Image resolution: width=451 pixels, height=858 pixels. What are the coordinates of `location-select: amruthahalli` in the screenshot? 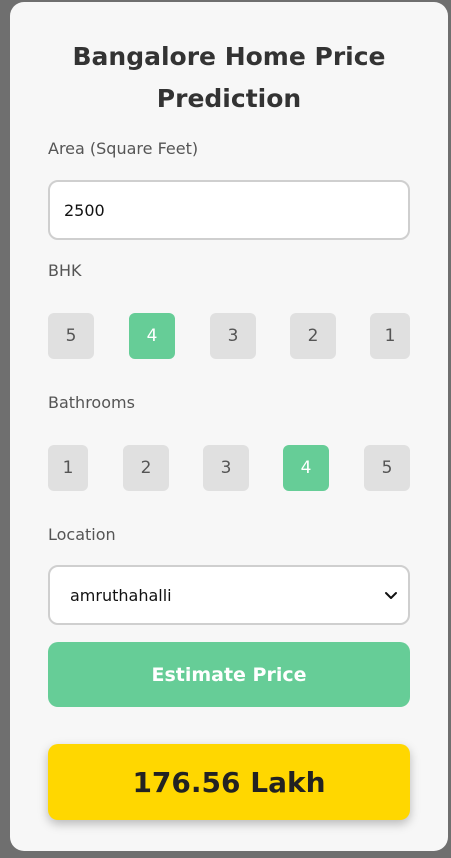 It's located at (229, 595).